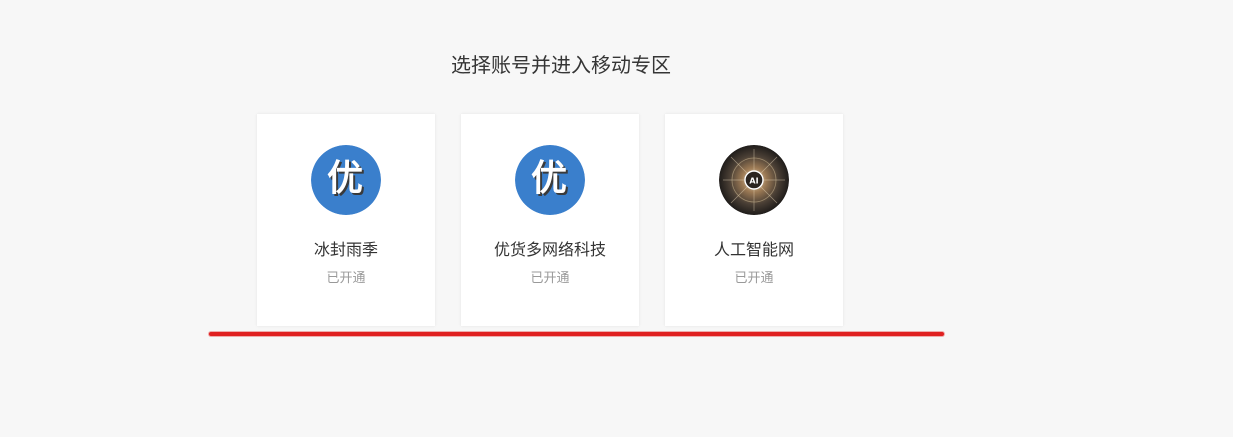  Describe the element at coordinates (550, 220) in the screenshot. I see `account-card-2: 优 优 优货多网络科技 已开通` at that location.